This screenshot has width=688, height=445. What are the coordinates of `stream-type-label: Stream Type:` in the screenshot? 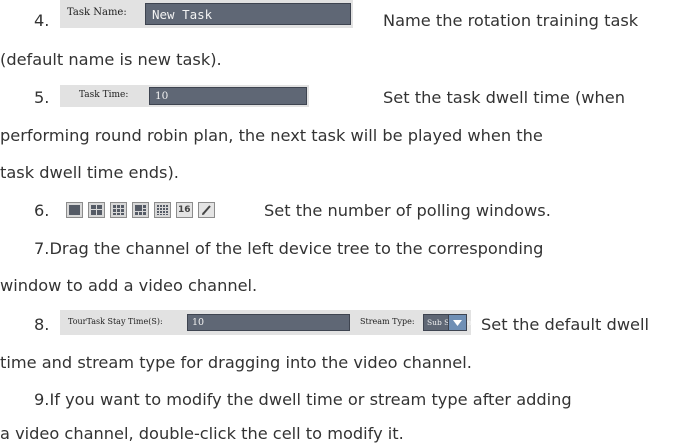 It's located at (387, 321).